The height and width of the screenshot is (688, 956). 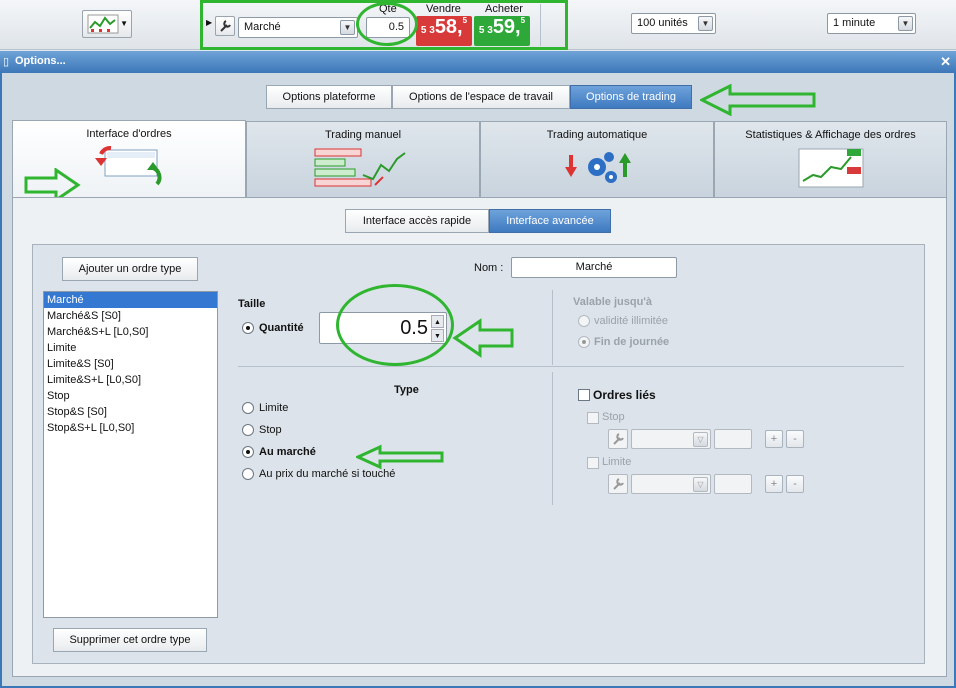 I want to click on ordres-lies-checkbox, so click(x=584, y=395).